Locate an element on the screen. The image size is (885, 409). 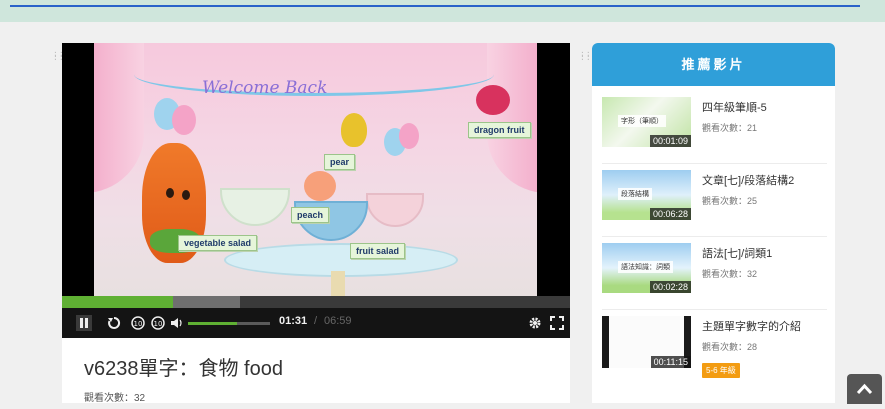
recommended-title: 四年級筆順-5 is located at coordinates (734, 107).